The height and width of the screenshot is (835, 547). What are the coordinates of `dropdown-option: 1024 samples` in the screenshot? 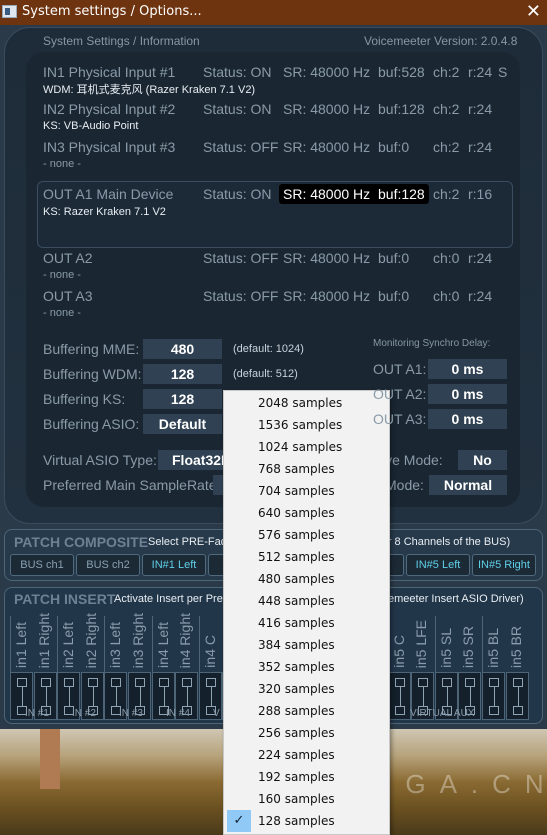 It's located at (306, 447).